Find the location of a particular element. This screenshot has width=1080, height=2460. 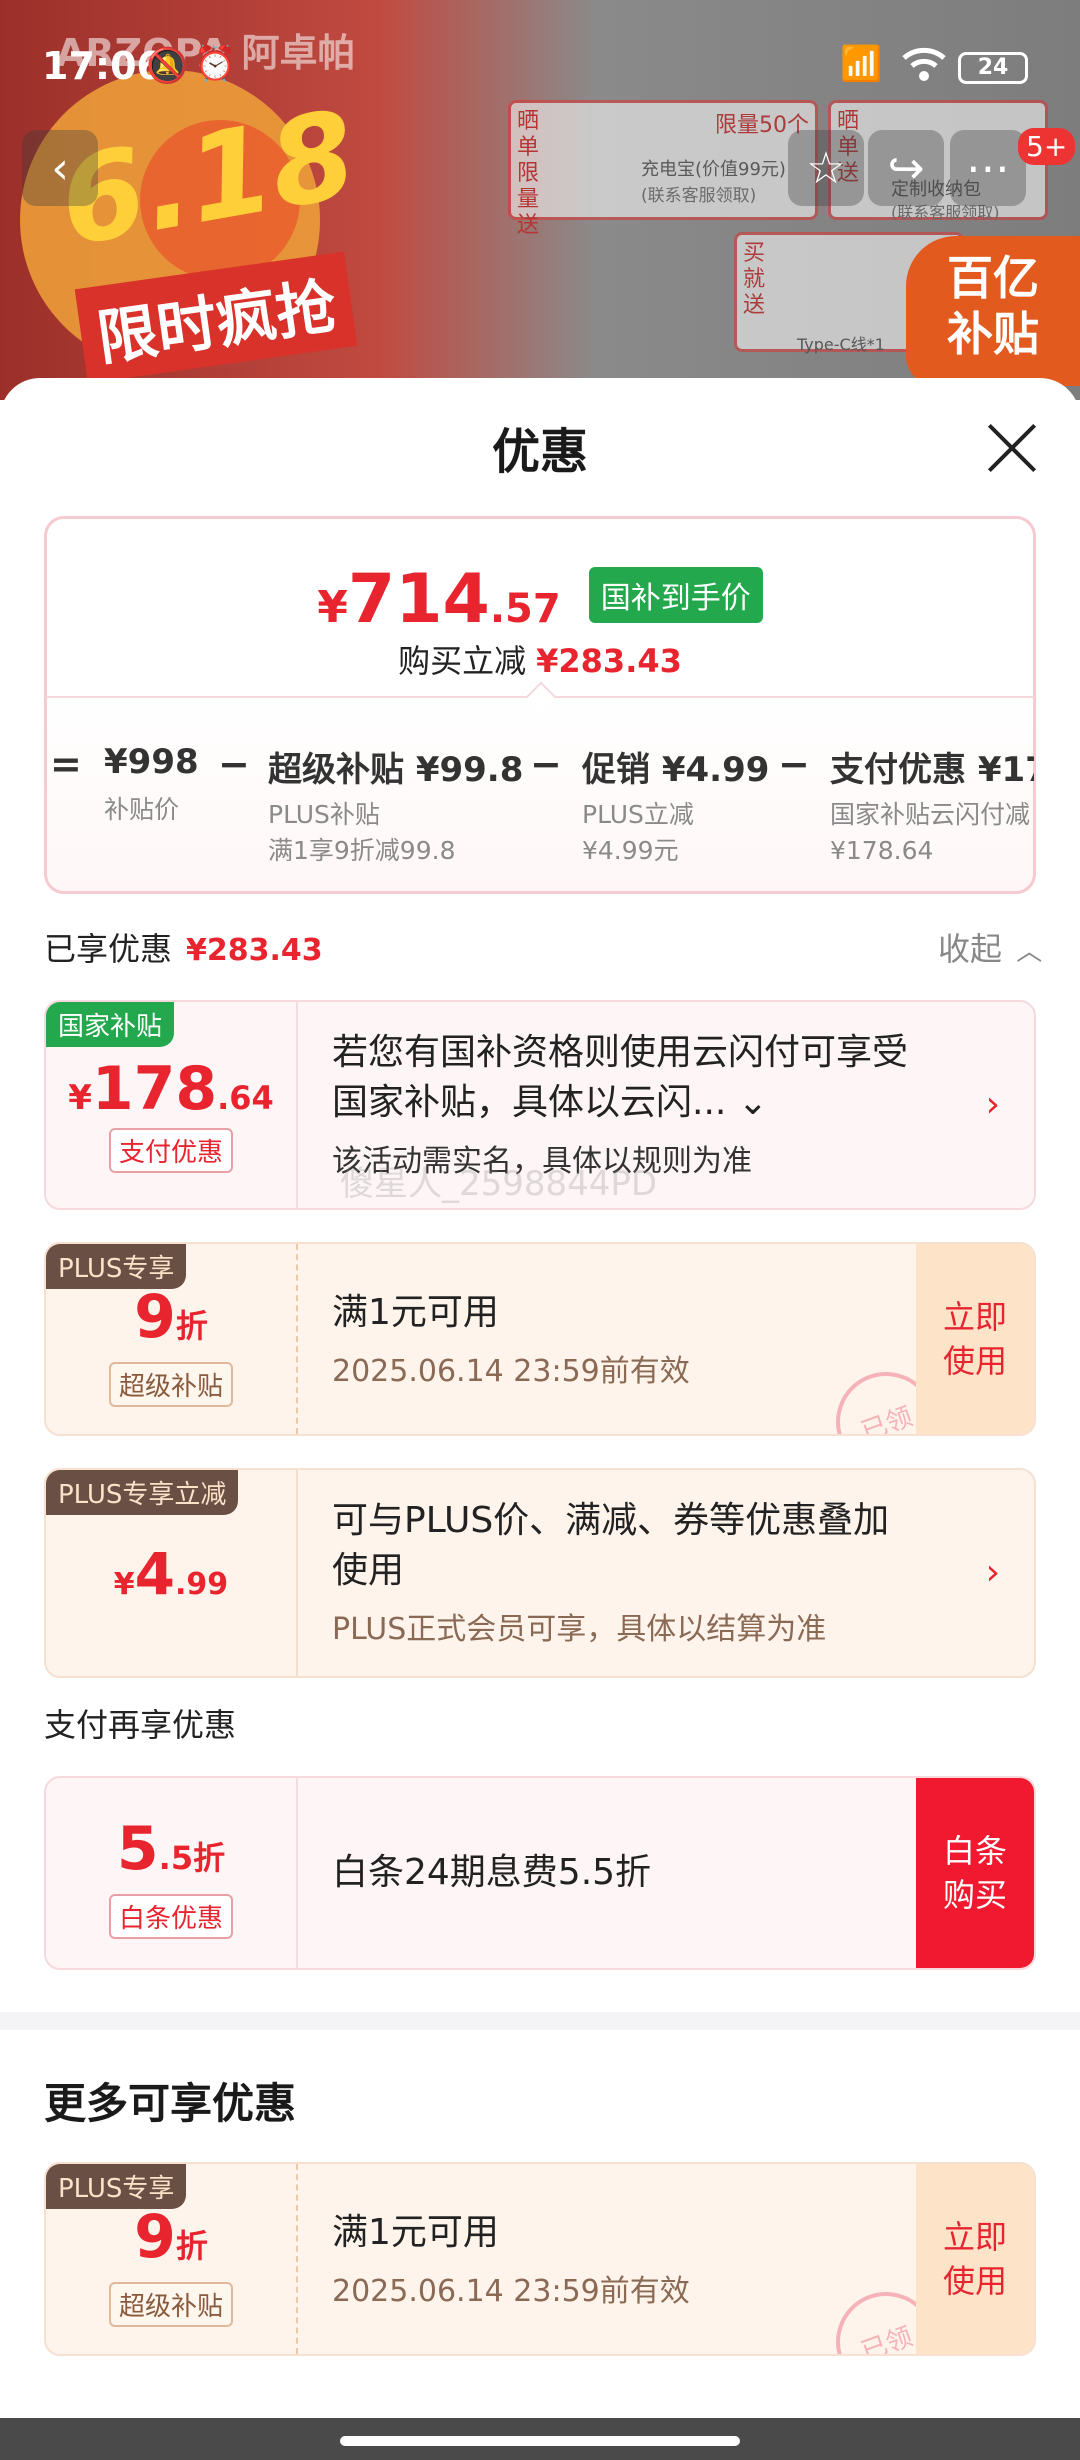

coupon-type-tag: 支付优惠 is located at coordinates (170, 1150).